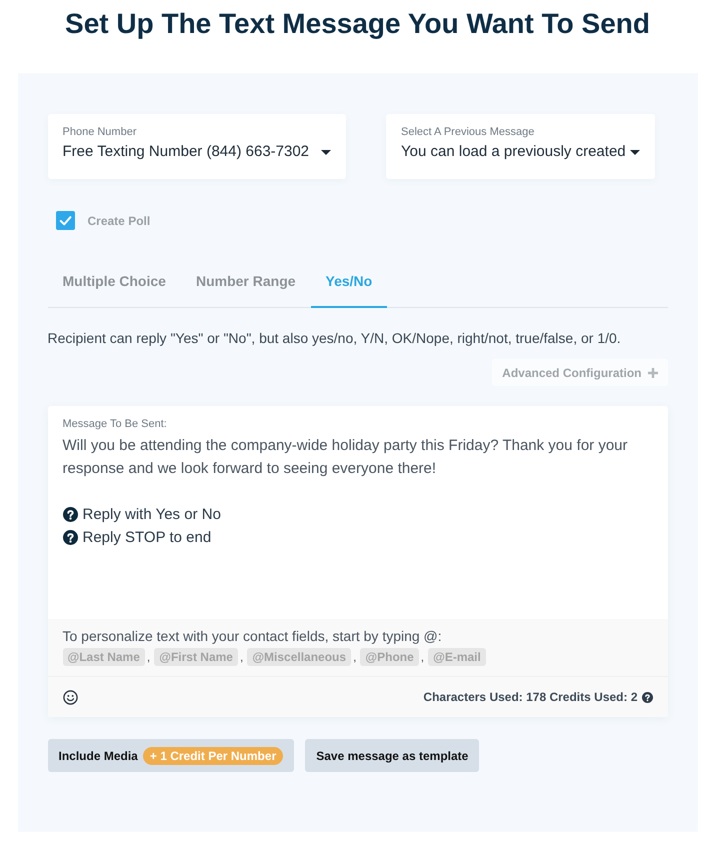 The height and width of the screenshot is (862, 715). I want to click on personalize-hint: To personalize text with your contact fields, start by typing @:, so click(252, 636).